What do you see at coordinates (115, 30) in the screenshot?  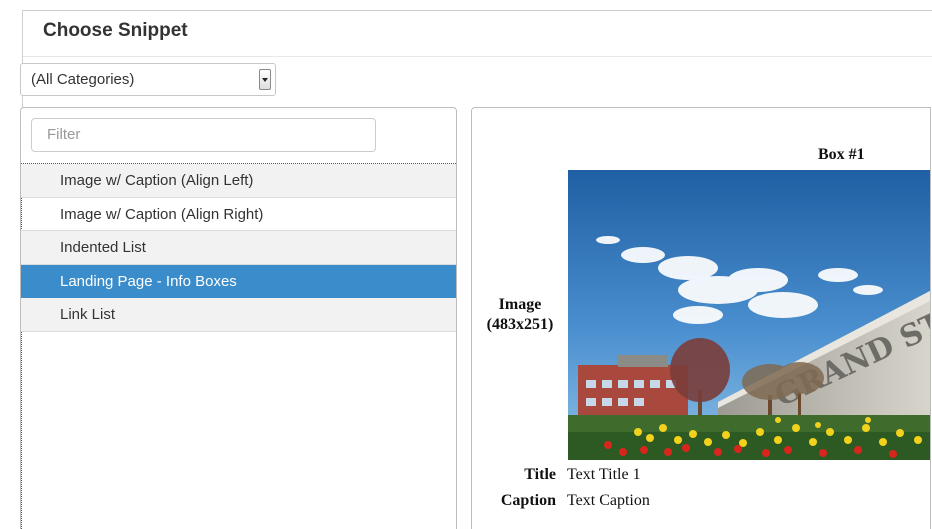 I see `dialog-title: Choose Snippet` at bounding box center [115, 30].